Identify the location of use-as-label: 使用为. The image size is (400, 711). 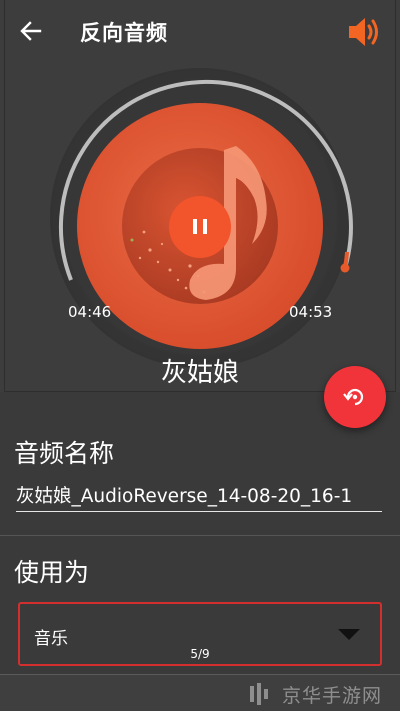
(52, 572).